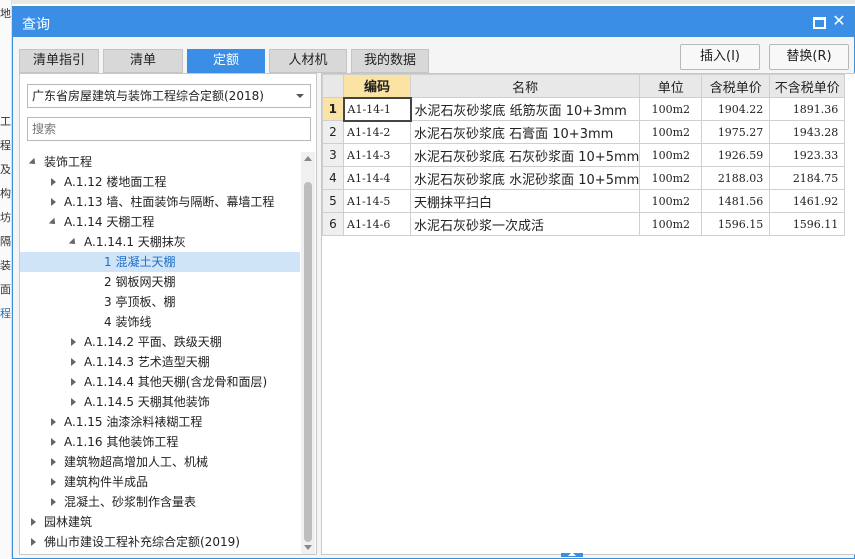 The image size is (855, 559). Describe the element at coordinates (169, 96) in the screenshot. I see `quota-library-dropdown: 广东省房屋建筑与装饰工程综合定额(2018)` at that location.